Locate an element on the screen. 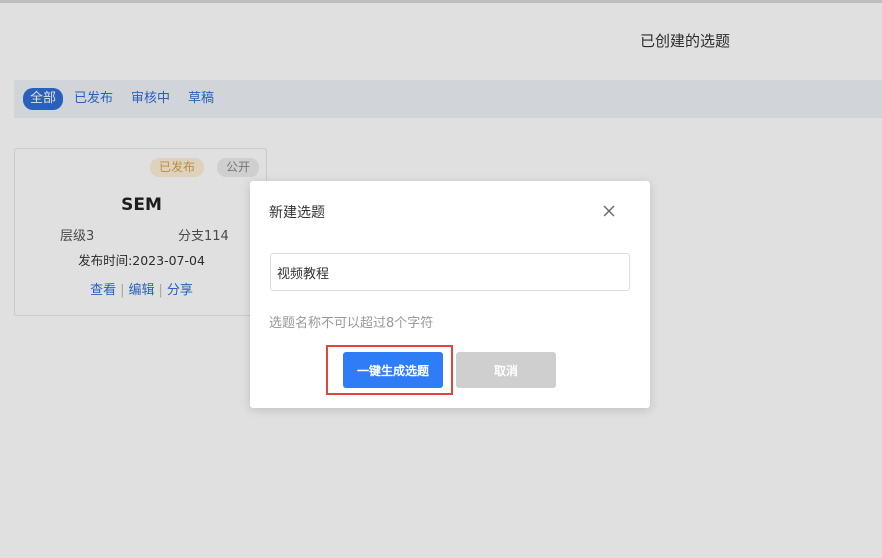  dialog-title: 新建选题 is located at coordinates (297, 213).